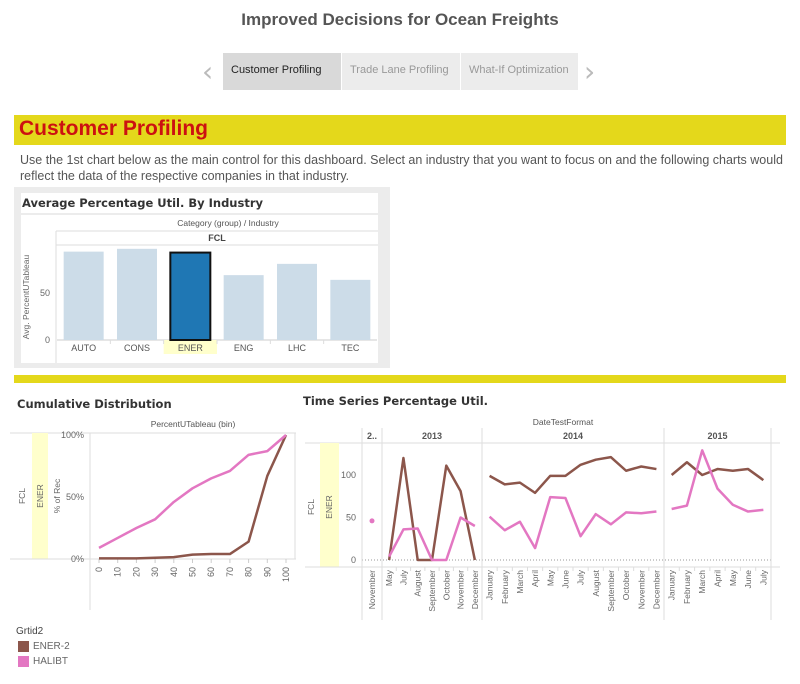 Image resolution: width=800 pixels, height=684 pixels. I want to click on dashboard-title: Improved Decisions for Ocean Freights, so click(400, 19).